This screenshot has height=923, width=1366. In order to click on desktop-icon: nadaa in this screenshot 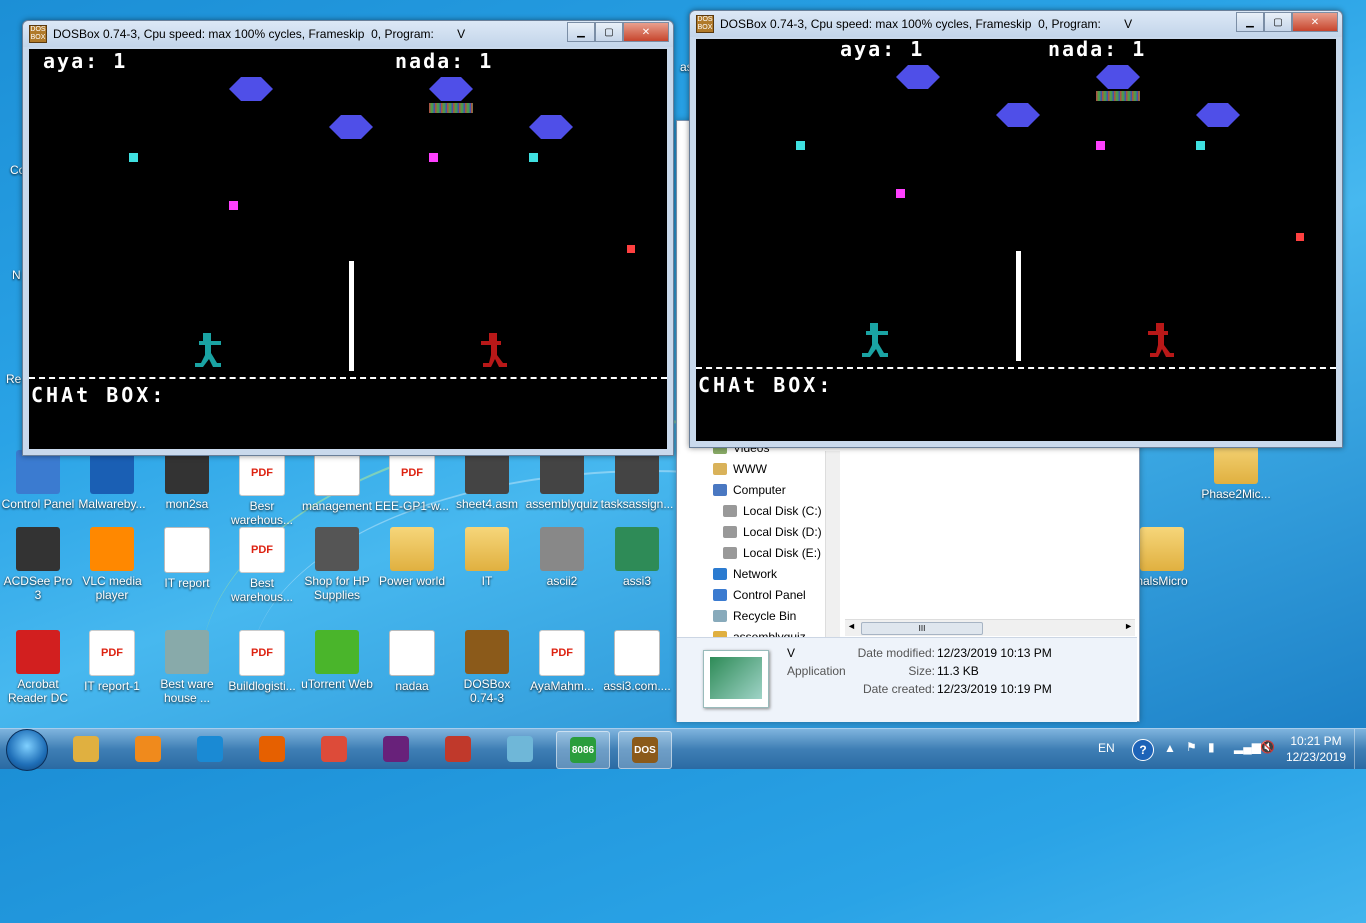, I will do `click(412, 661)`.